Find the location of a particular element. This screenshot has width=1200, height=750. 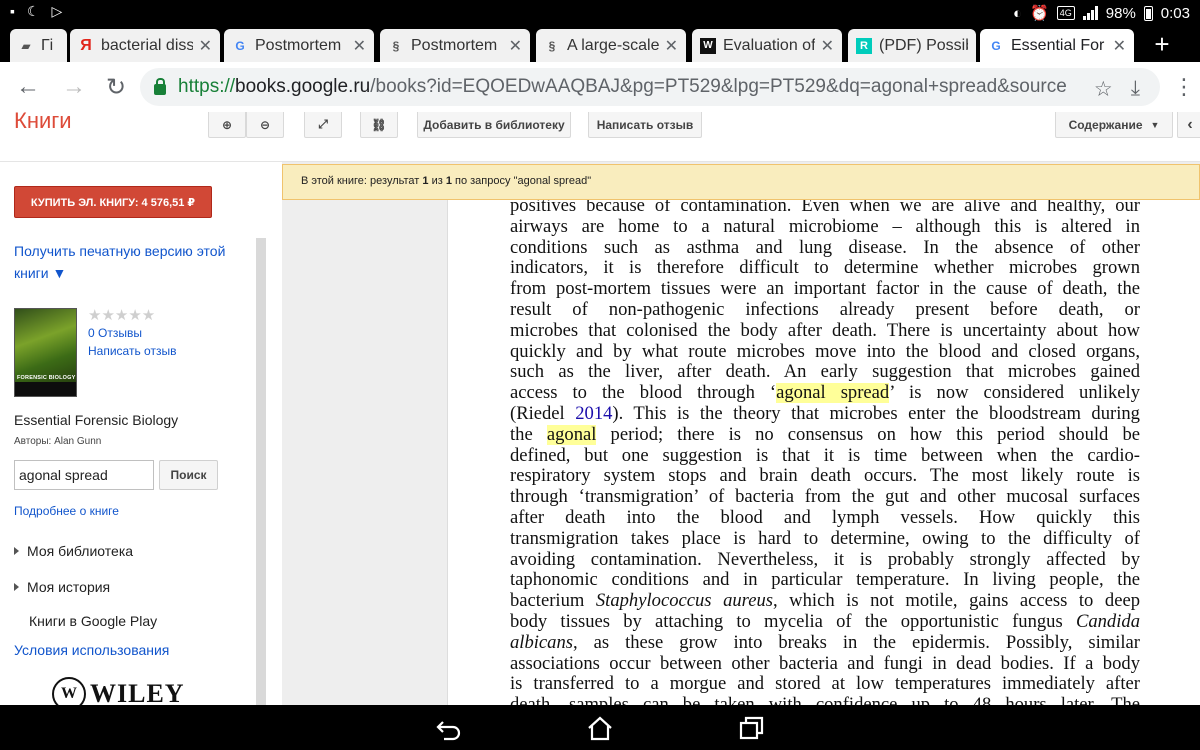

zoom-in-button: ⊕ is located at coordinates (227, 125).